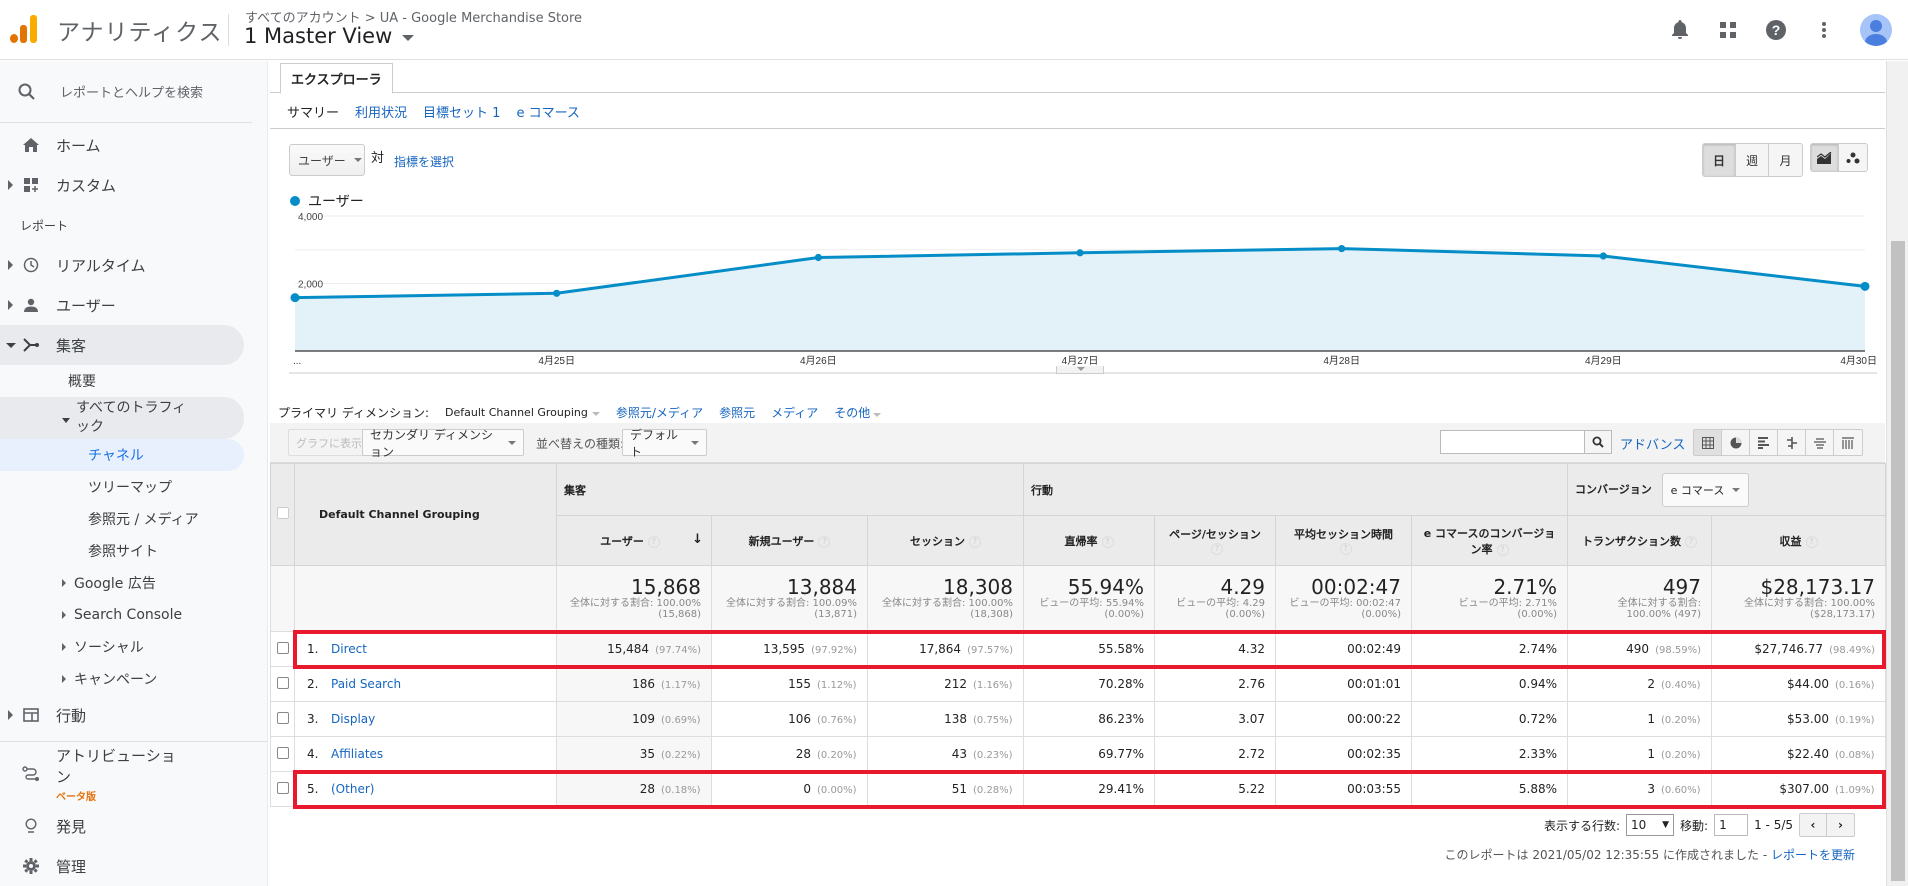 This screenshot has height=886, width=1908. I want to click on channel-link: Display, so click(353, 719).